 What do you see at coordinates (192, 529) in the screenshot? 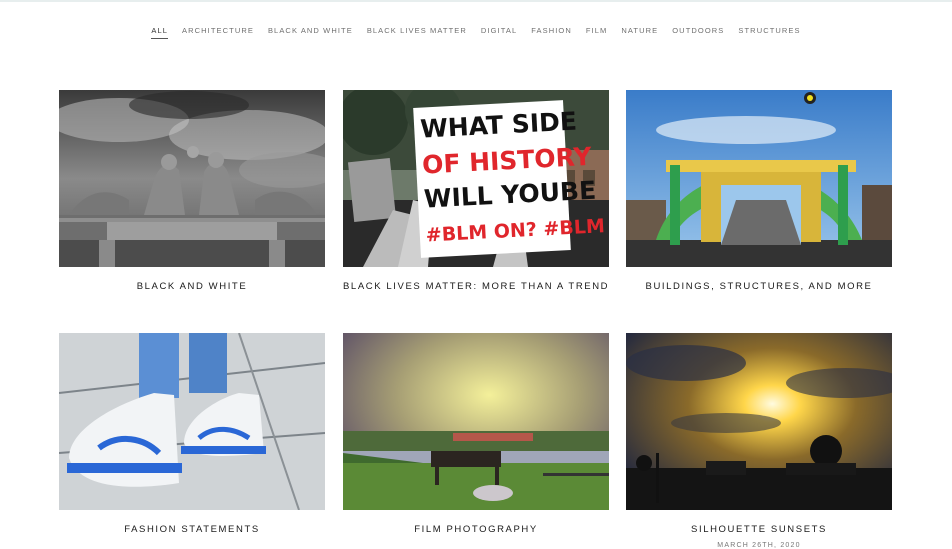
I see `gallery-title: FASHION STATEMENTS` at bounding box center [192, 529].